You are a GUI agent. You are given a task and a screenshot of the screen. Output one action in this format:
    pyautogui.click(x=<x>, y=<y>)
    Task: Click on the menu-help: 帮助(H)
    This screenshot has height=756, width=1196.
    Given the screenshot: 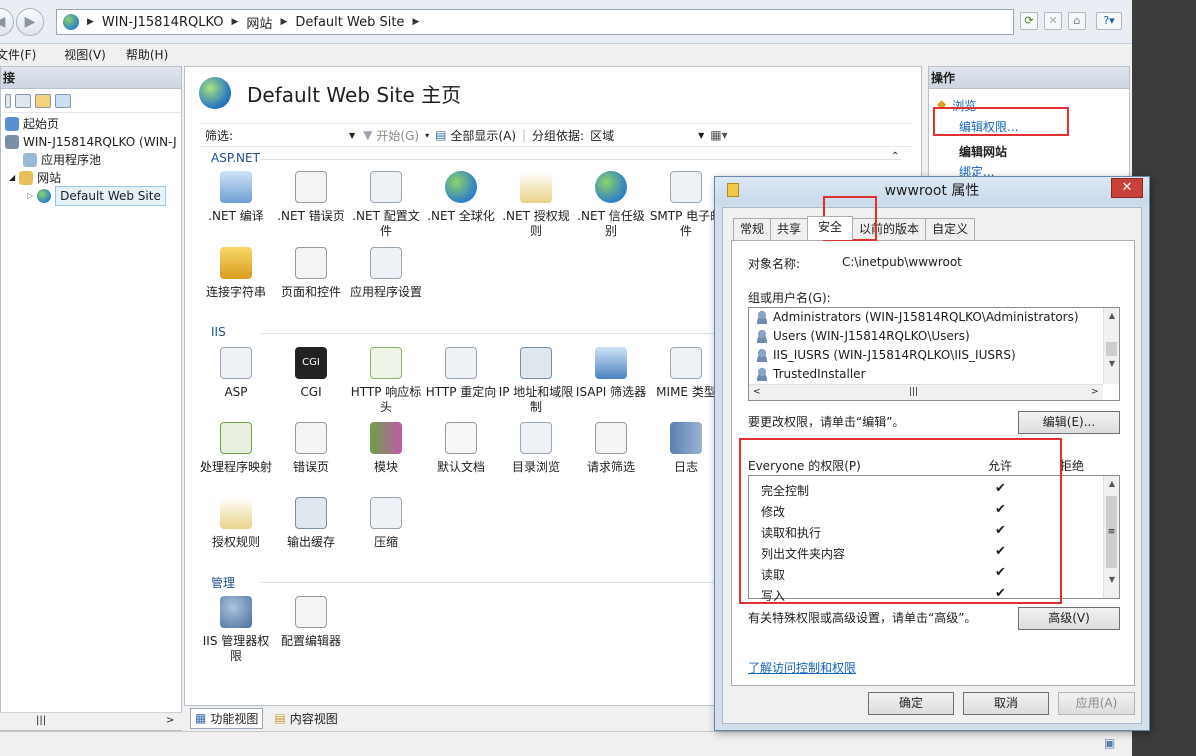 What is the action you would take?
    pyautogui.click(x=147, y=54)
    